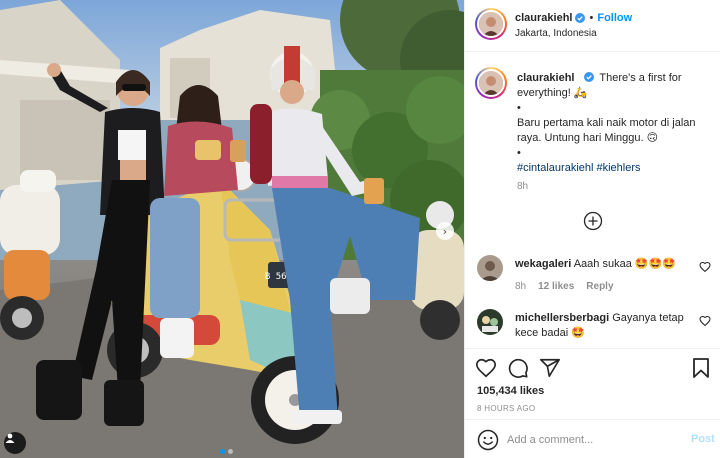 This screenshot has height=458, width=720. I want to click on caption-hashtags: #cintalaurakiehl #kiehlers, so click(615, 168).